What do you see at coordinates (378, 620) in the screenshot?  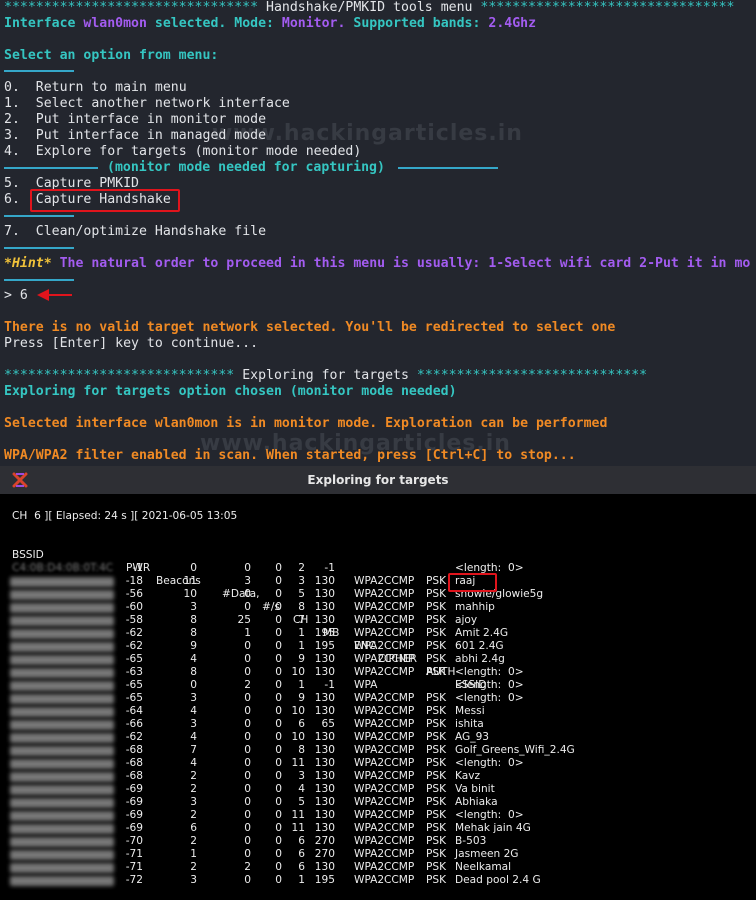 I see `table-row: -58 8 25 0 7 130 WPA2 CCMP PSK ajoy` at bounding box center [378, 620].